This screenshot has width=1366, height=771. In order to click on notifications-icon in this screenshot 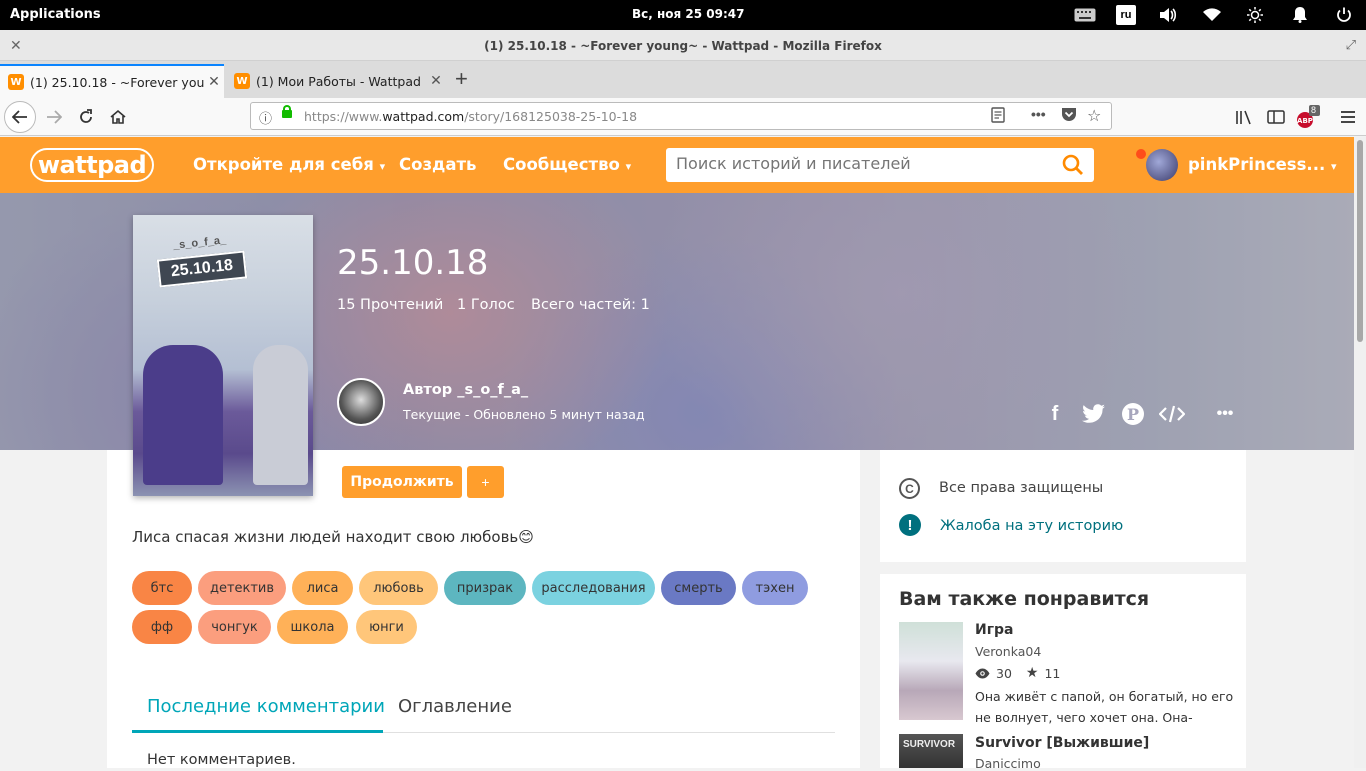, I will do `click(1300, 15)`.